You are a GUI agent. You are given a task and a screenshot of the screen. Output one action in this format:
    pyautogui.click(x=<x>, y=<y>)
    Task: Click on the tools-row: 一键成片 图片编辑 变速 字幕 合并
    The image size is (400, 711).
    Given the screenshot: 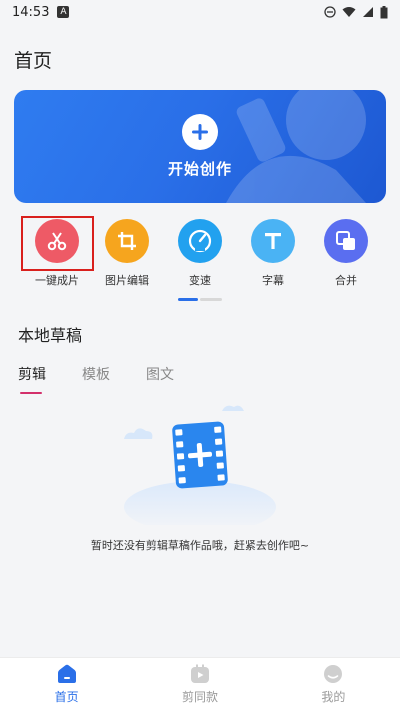 What is the action you would take?
    pyautogui.click(x=200, y=255)
    